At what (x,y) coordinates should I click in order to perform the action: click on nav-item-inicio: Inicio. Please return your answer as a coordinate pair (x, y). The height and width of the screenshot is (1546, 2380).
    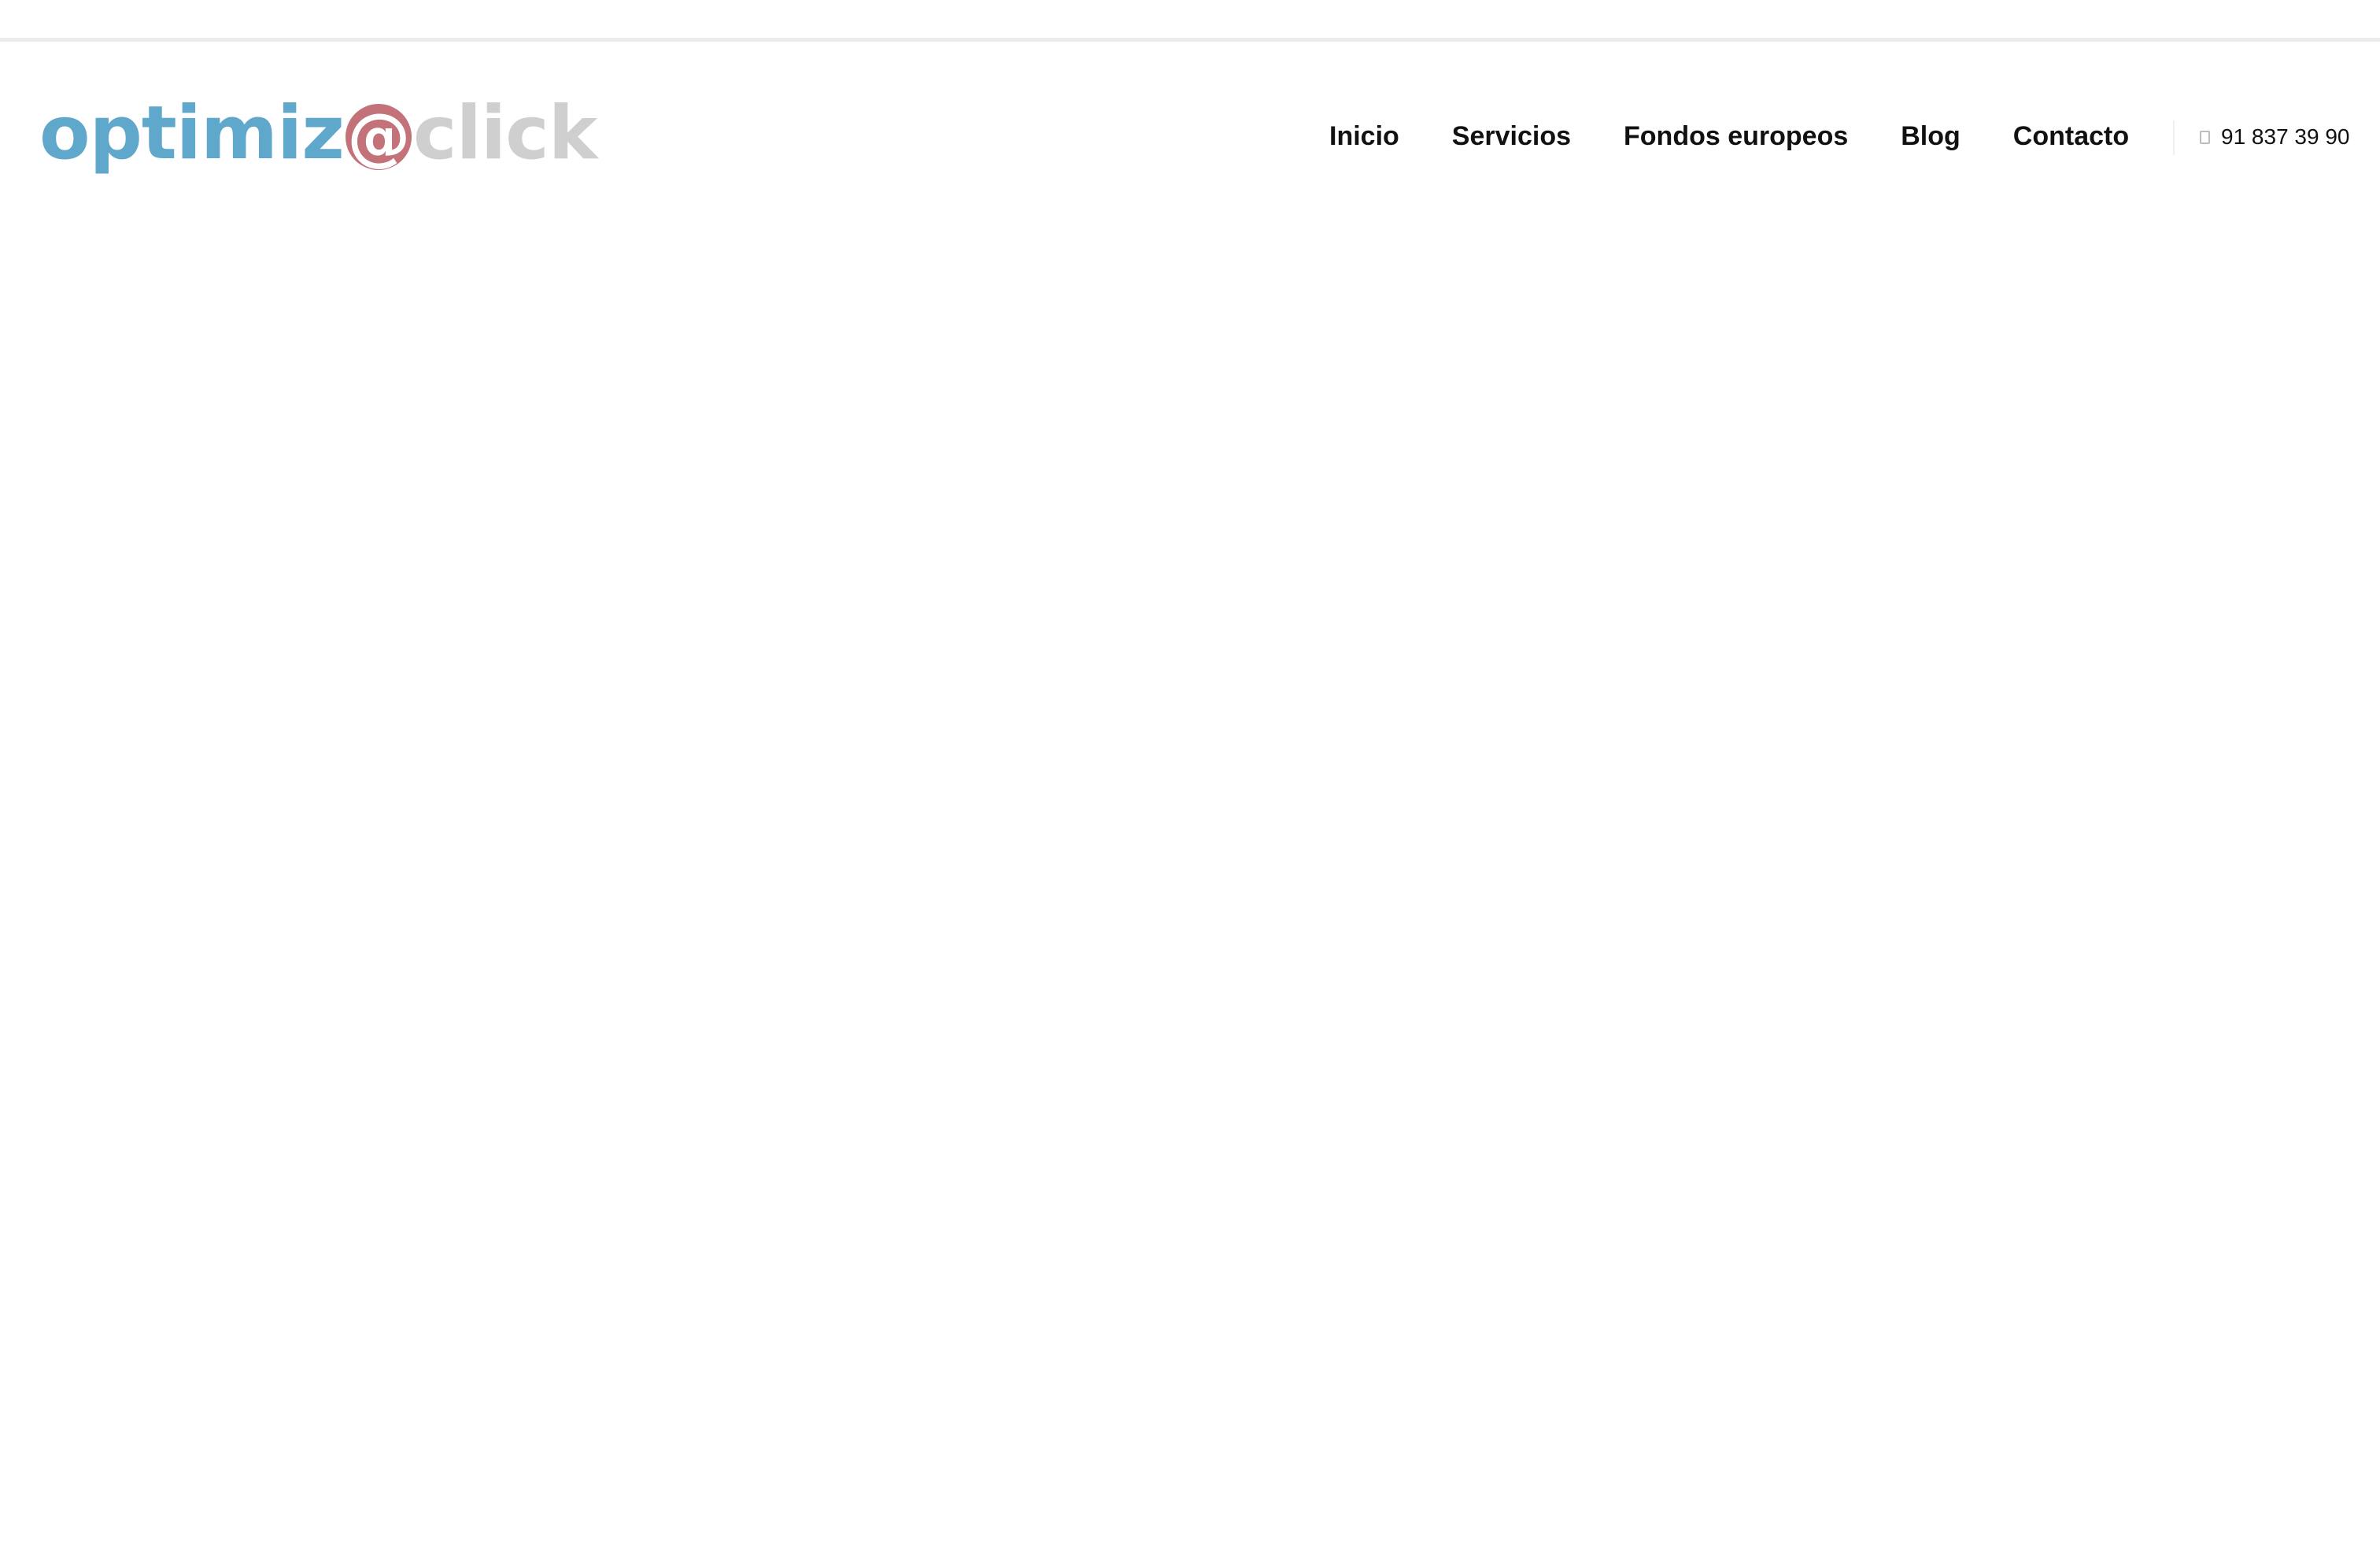
    Looking at the image, I should click on (1364, 136).